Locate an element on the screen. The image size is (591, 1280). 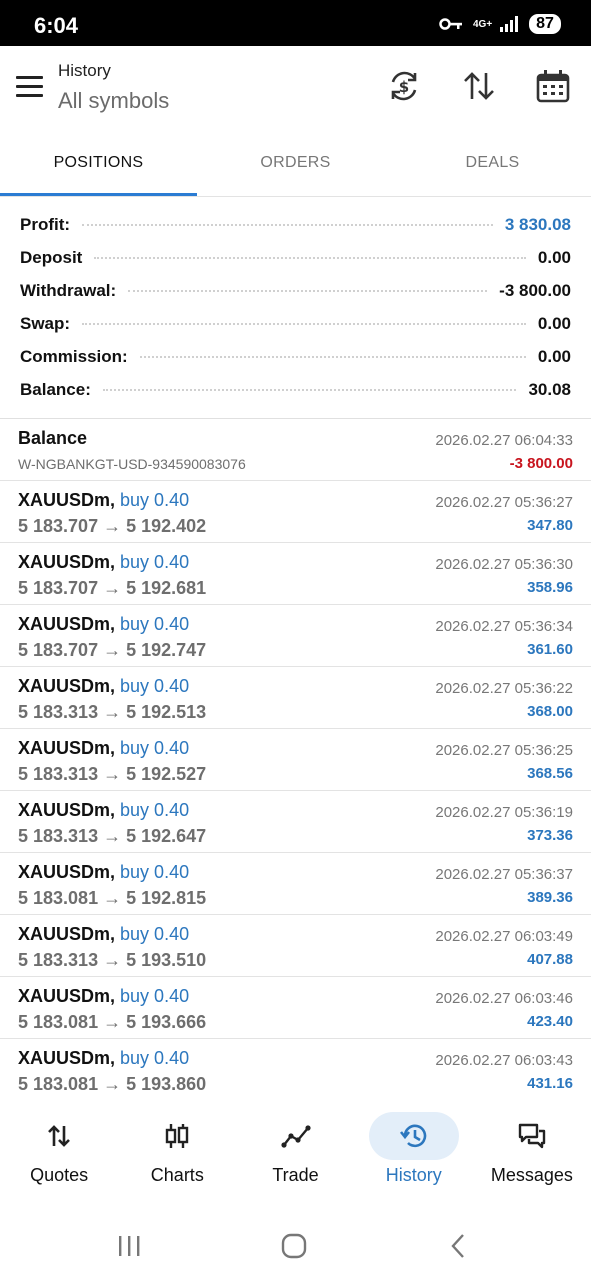
back-icon is located at coordinates (459, 1246).